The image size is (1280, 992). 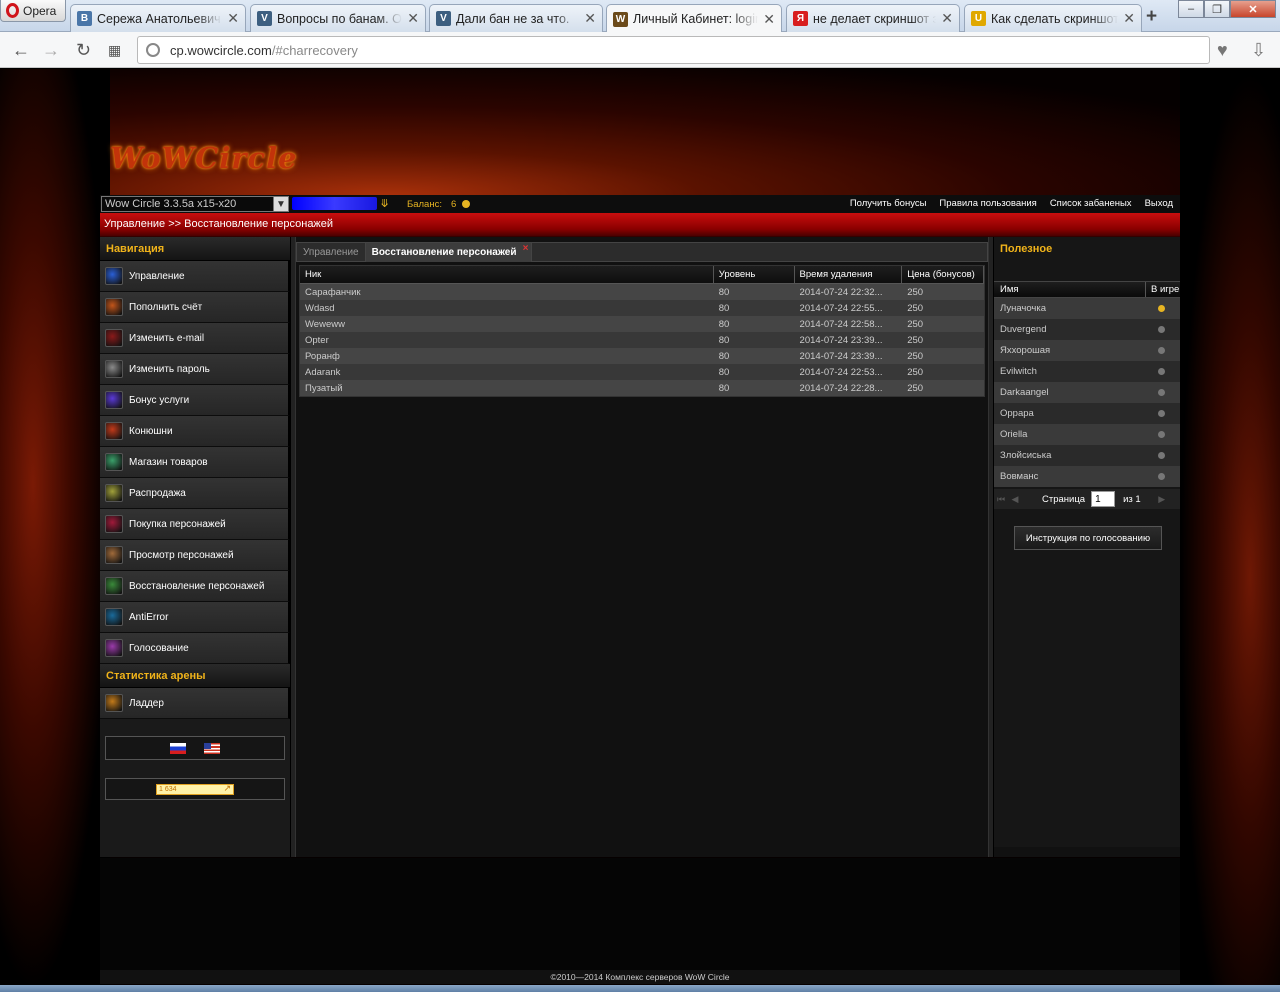 I want to click on nav-item: Изменить e-mail, so click(x=195, y=338).